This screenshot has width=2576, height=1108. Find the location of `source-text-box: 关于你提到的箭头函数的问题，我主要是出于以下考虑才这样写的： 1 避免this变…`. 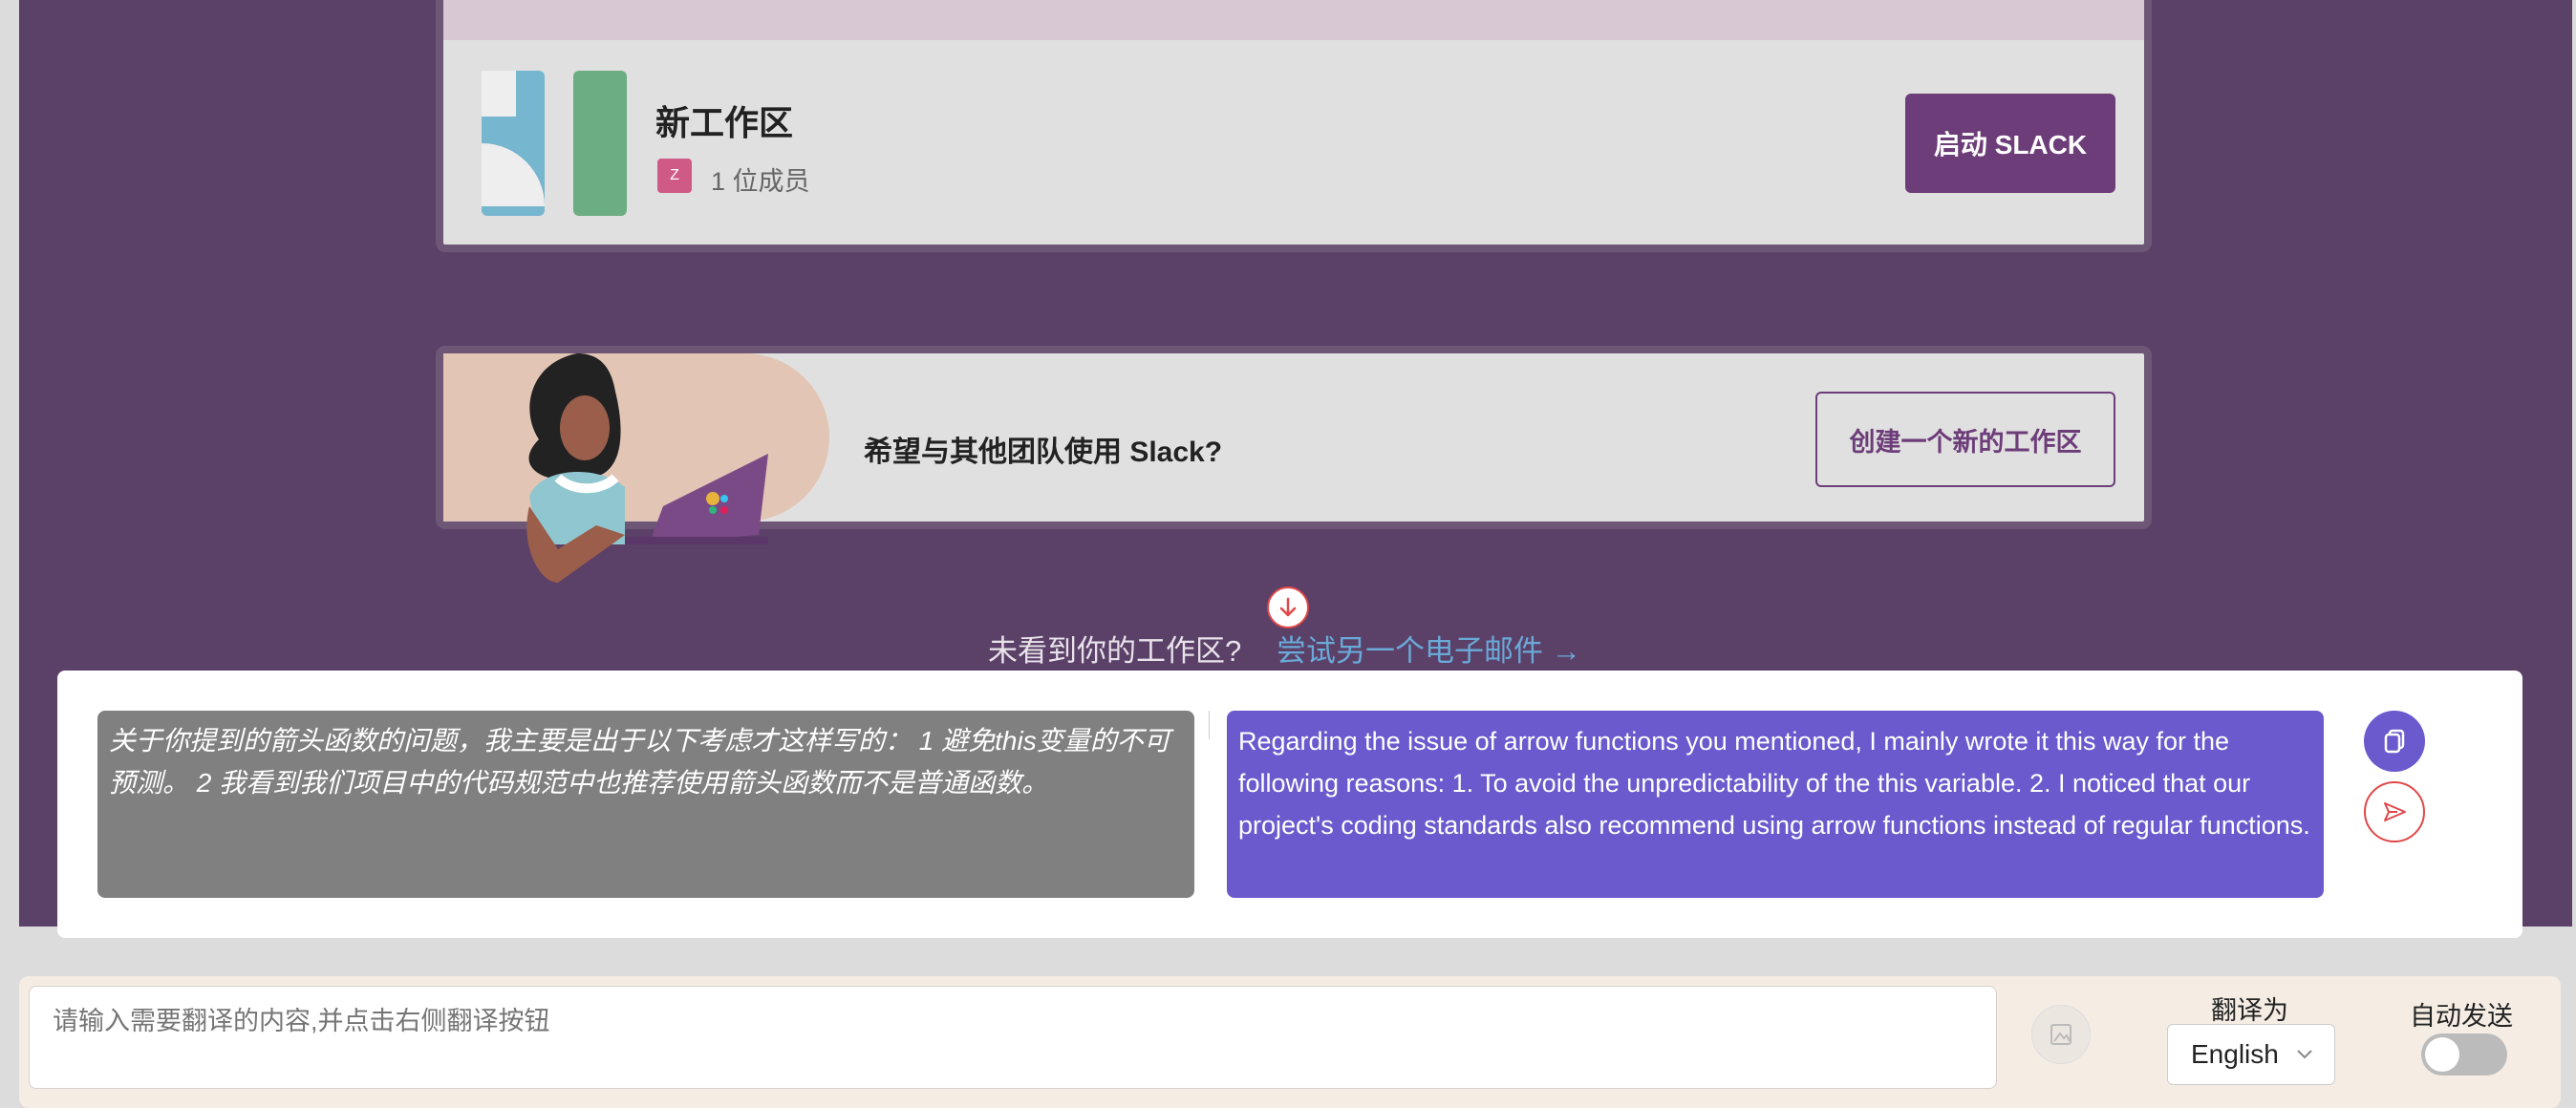

source-text-box: 关于你提到的箭头函数的问题，我主要是出于以下考虑才这样写的： 1 避免this变… is located at coordinates (645, 804).